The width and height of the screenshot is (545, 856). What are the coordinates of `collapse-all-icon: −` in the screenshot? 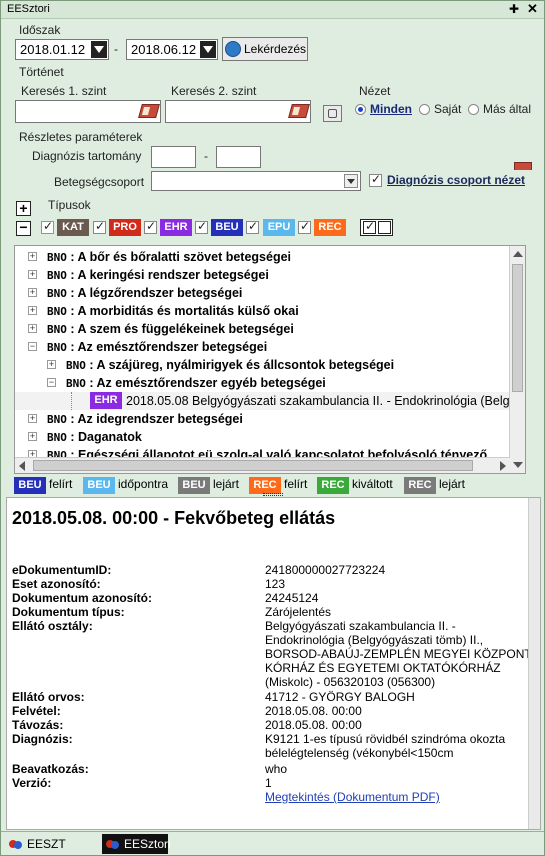 It's located at (23, 228).